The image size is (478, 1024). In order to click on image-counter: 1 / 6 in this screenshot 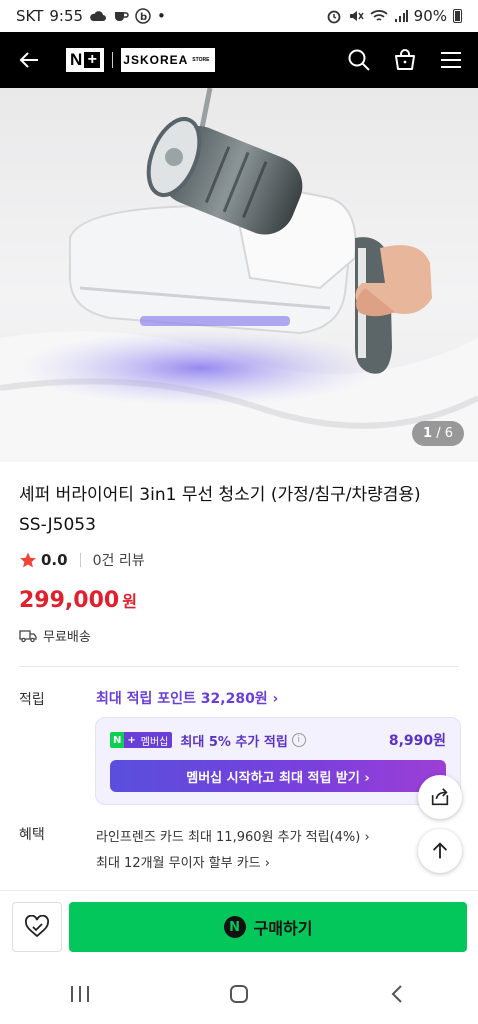, I will do `click(438, 433)`.